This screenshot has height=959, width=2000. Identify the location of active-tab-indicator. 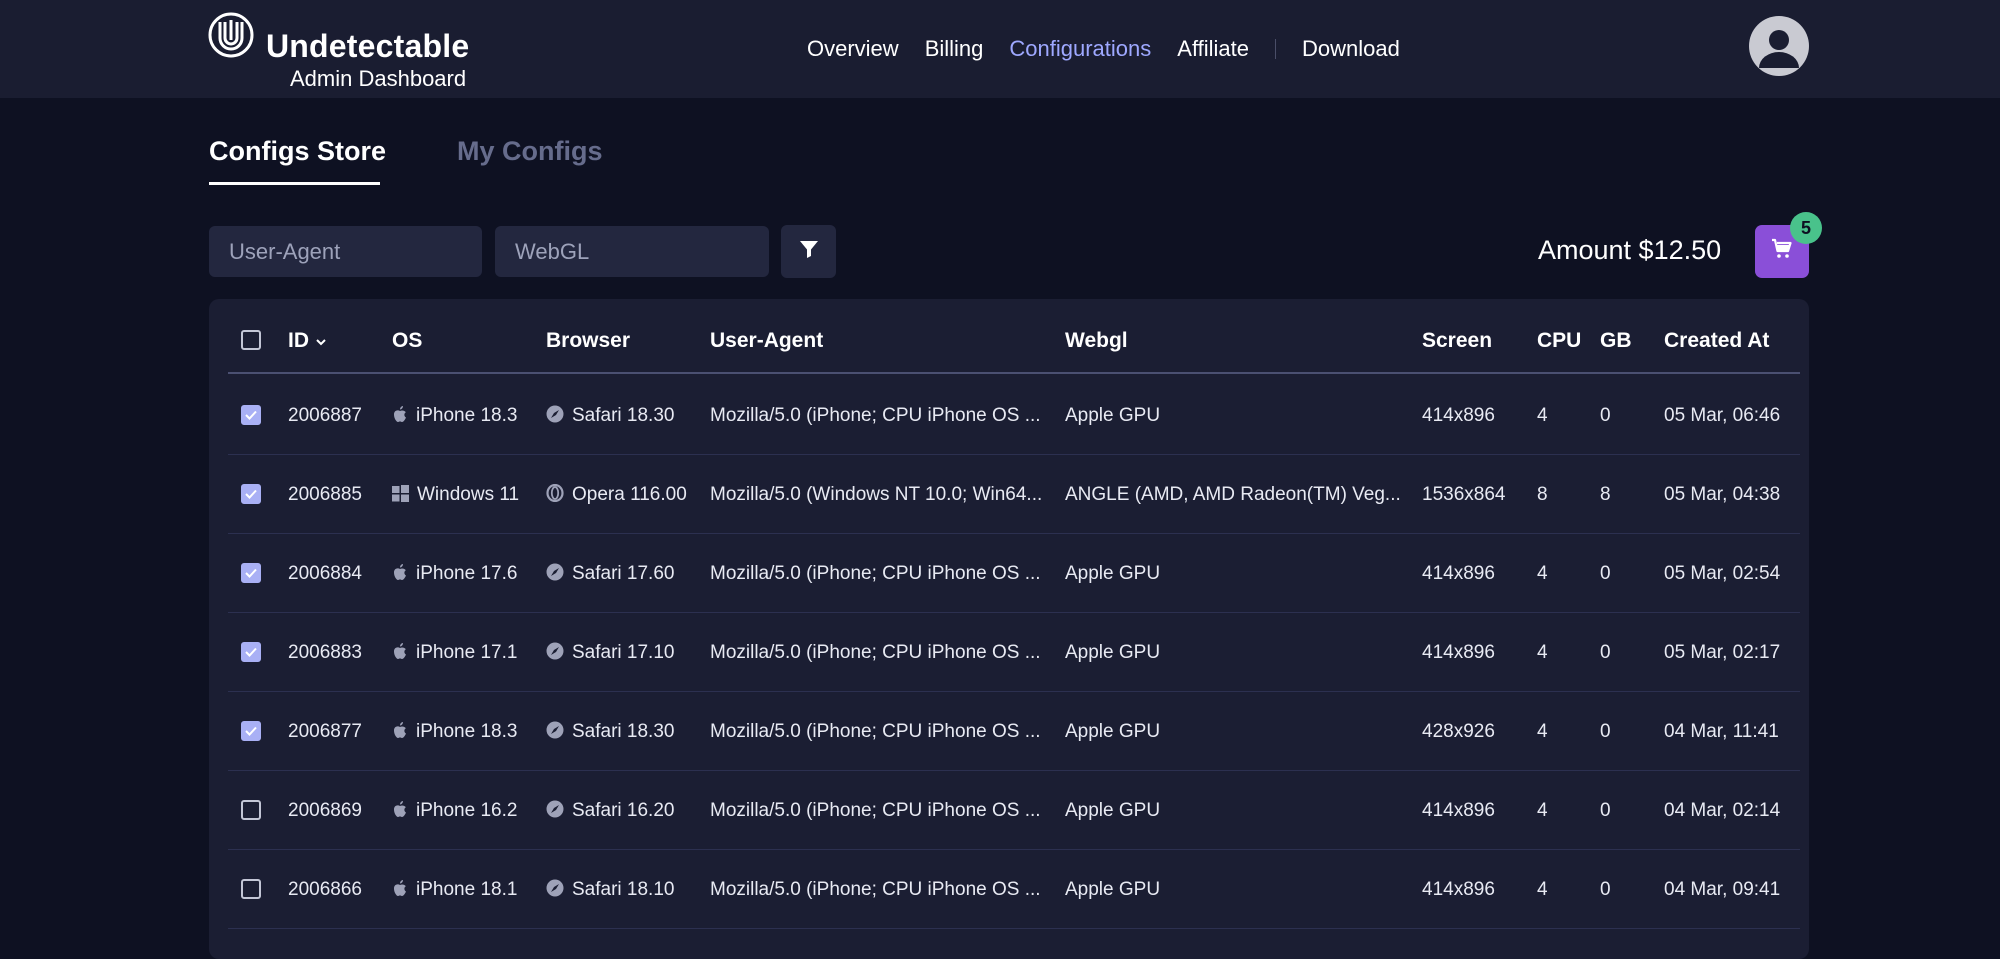
(294, 183).